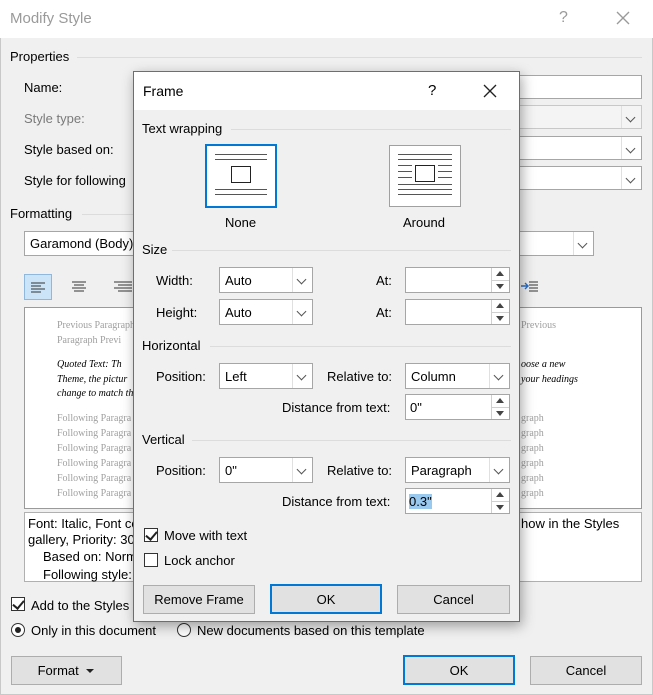 The height and width of the screenshot is (695, 653). Describe the element at coordinates (241, 176) in the screenshot. I see `wrap-none-option` at that location.